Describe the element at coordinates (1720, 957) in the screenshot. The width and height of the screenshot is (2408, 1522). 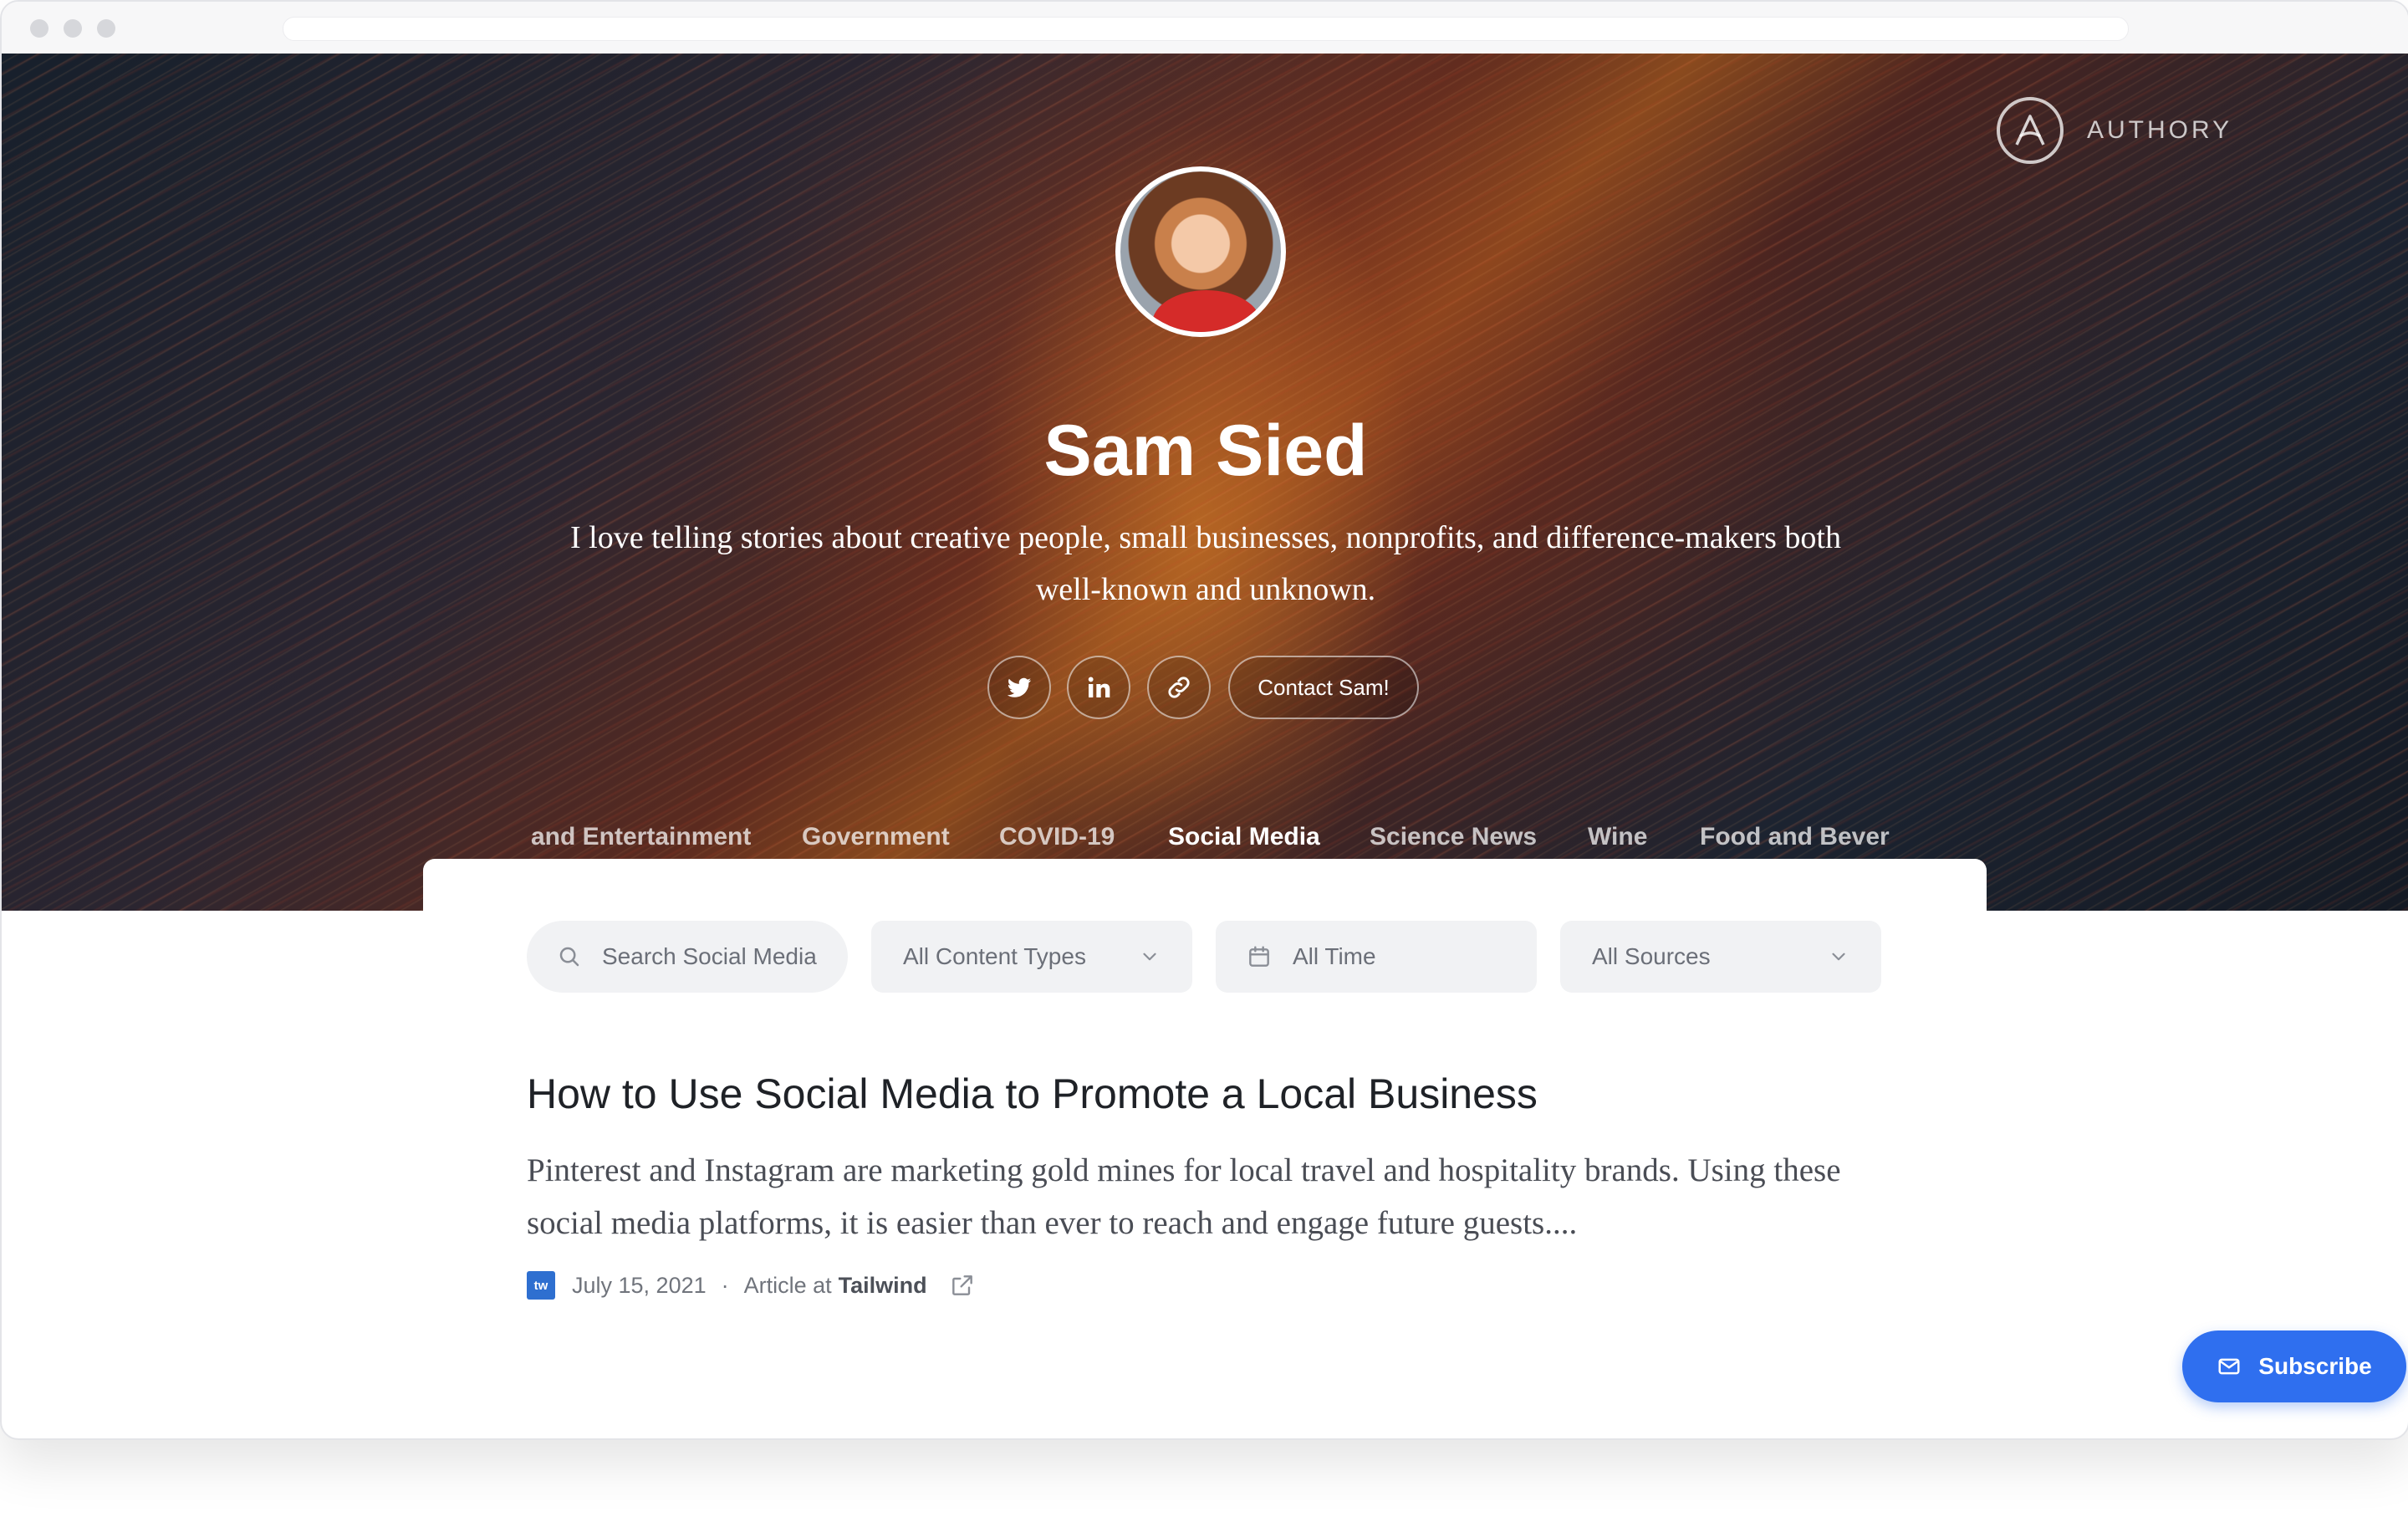
I see `sources-dropdown: All Sources` at that location.